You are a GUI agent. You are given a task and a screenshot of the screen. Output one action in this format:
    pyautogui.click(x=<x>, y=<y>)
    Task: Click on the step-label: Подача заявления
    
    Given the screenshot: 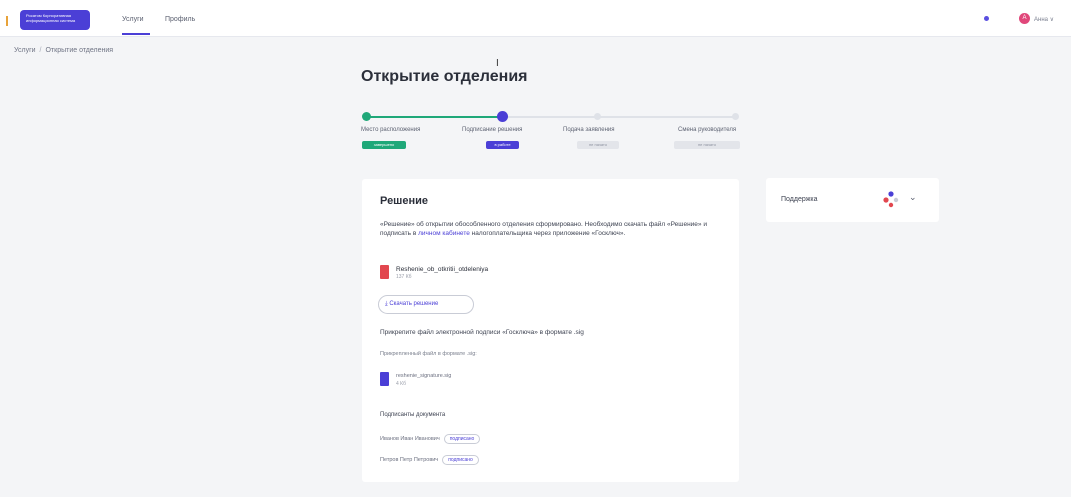 What is the action you would take?
    pyautogui.click(x=589, y=130)
    